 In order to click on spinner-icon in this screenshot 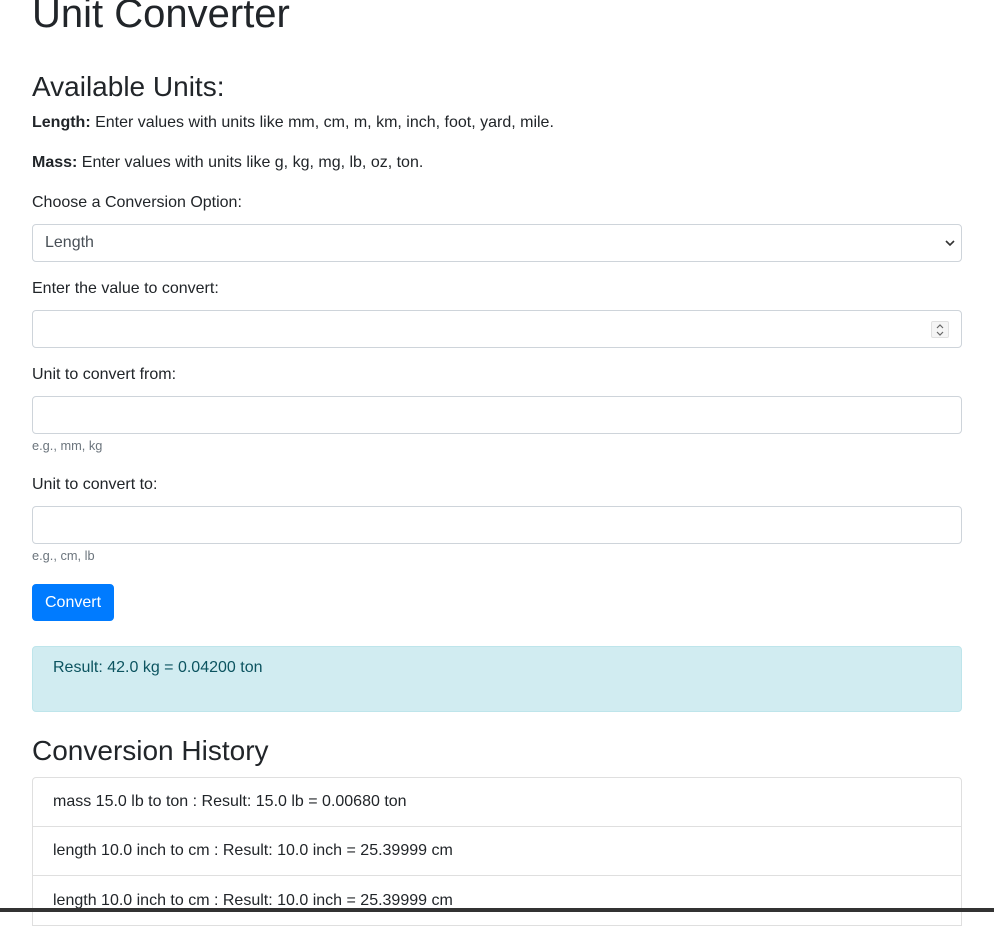, I will do `click(940, 329)`.